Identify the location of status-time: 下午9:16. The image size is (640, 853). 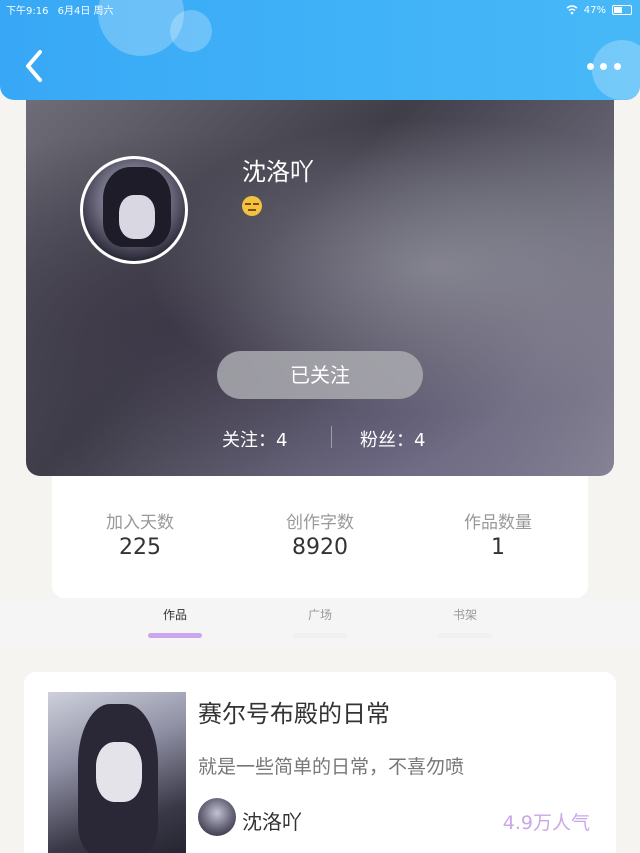
(27, 11).